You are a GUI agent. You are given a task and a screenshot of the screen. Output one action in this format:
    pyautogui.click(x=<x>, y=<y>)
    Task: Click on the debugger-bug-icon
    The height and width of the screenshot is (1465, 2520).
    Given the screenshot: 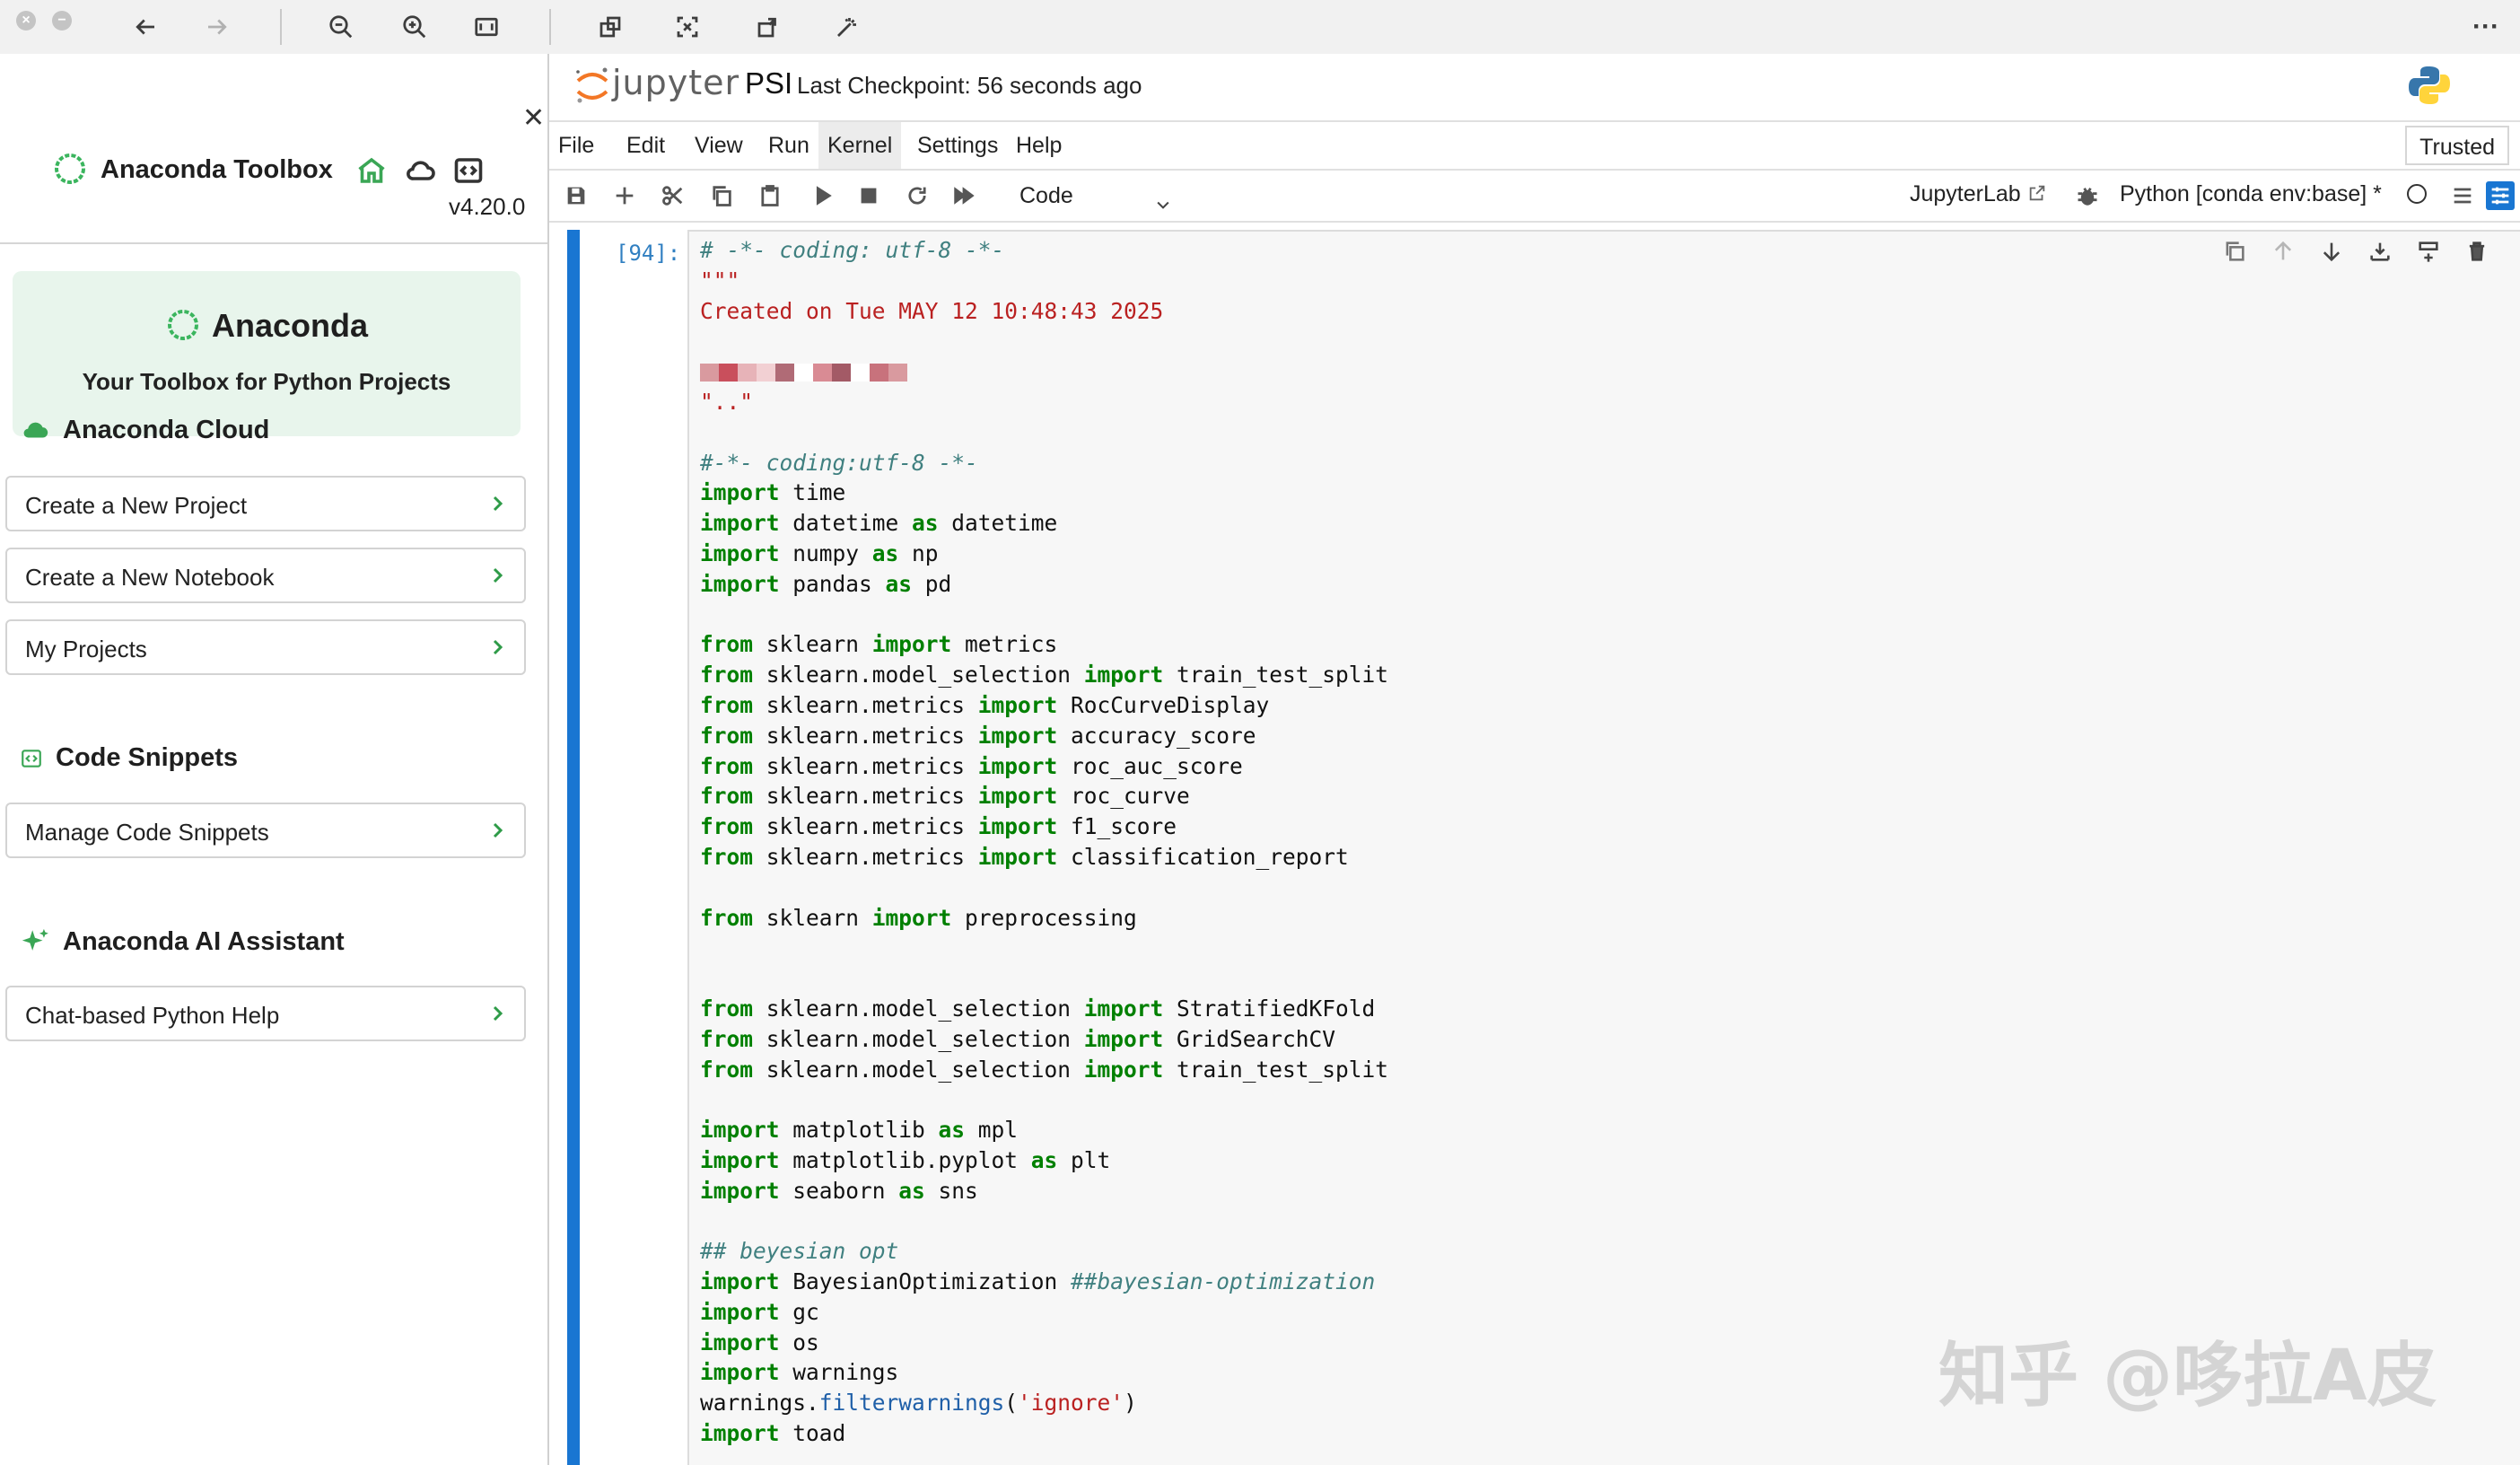 What is the action you would take?
    pyautogui.click(x=2087, y=196)
    